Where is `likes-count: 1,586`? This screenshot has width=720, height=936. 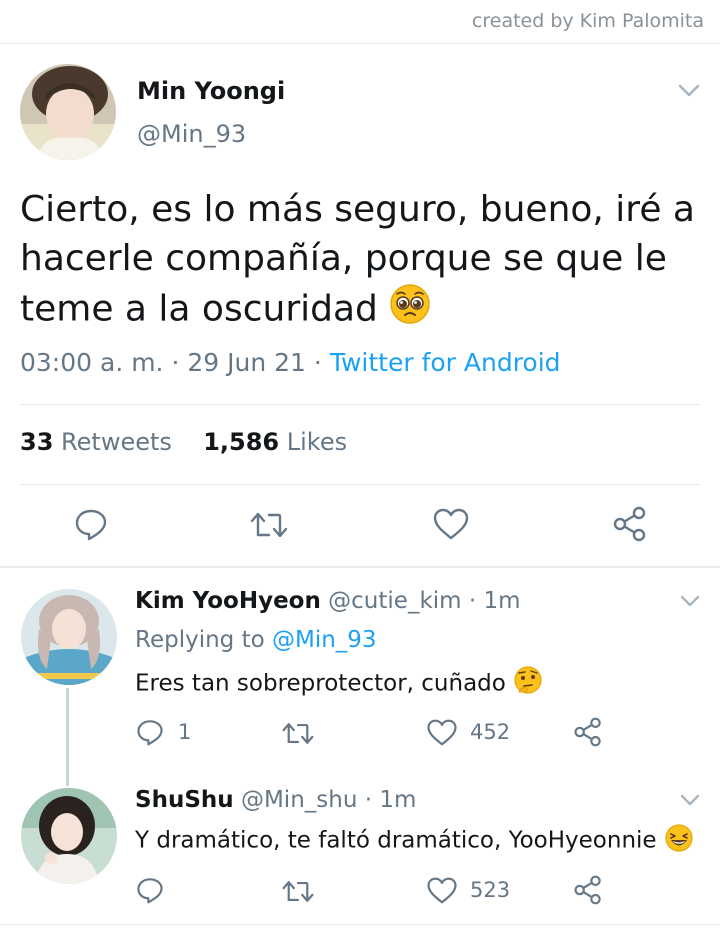 likes-count: 1,586 is located at coordinates (241, 442).